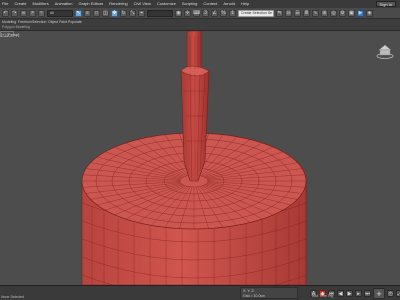 This screenshot has height=300, width=400. What do you see at coordinates (64, 4) in the screenshot?
I see `menu-animation: Animation` at bounding box center [64, 4].